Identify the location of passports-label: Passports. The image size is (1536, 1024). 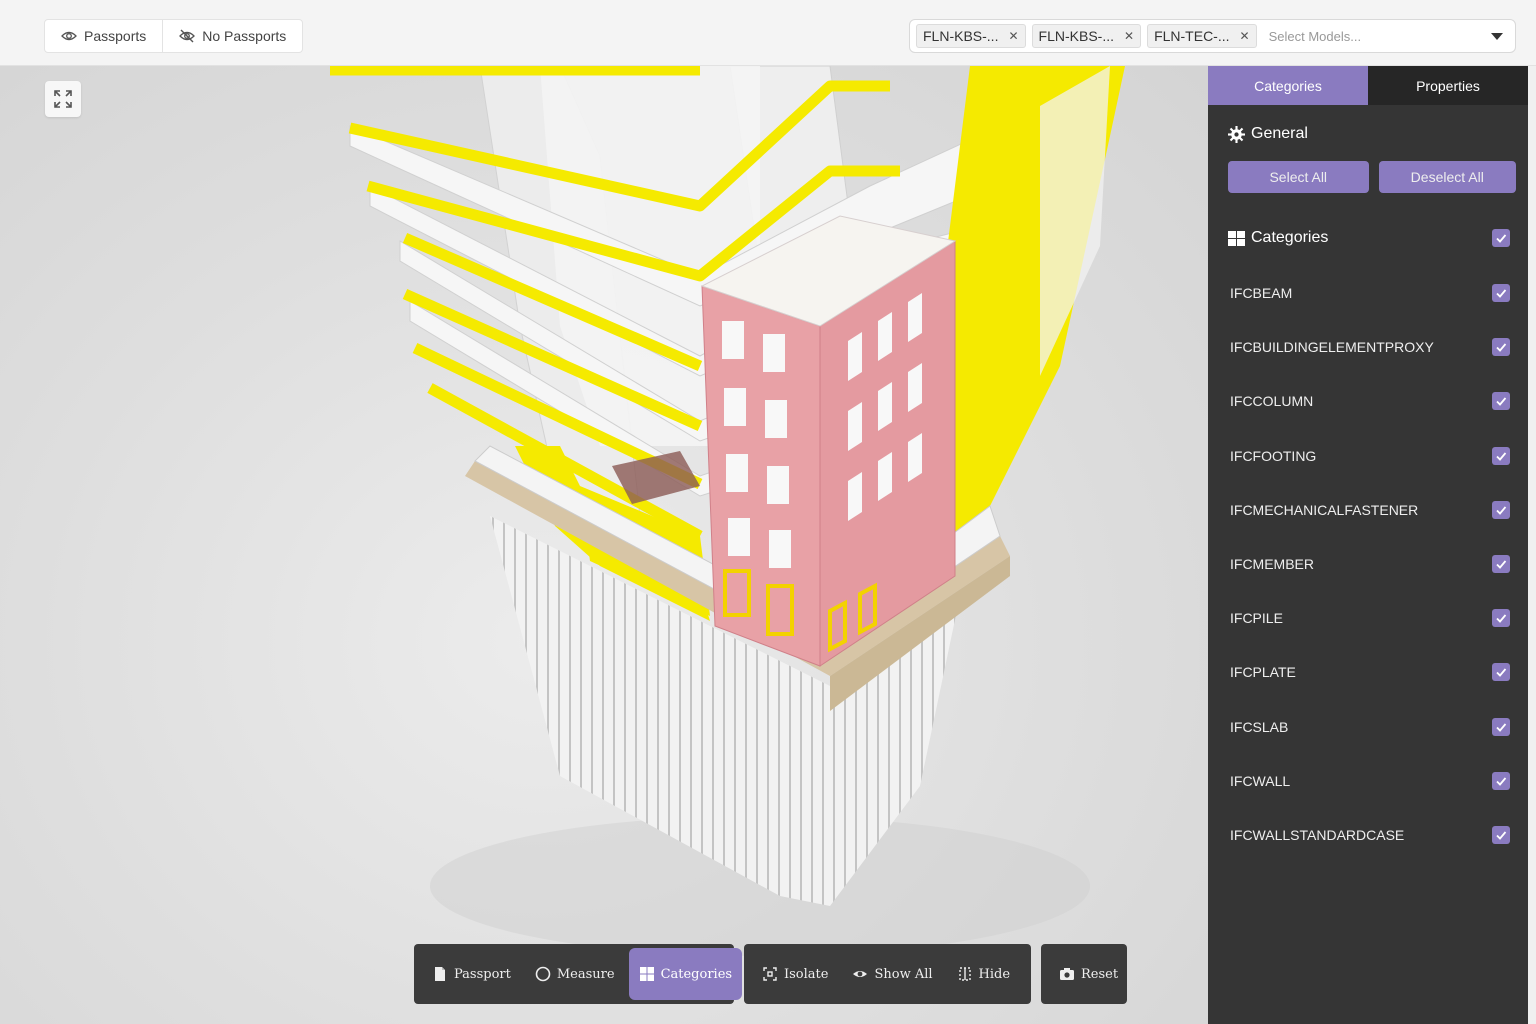
(115, 36).